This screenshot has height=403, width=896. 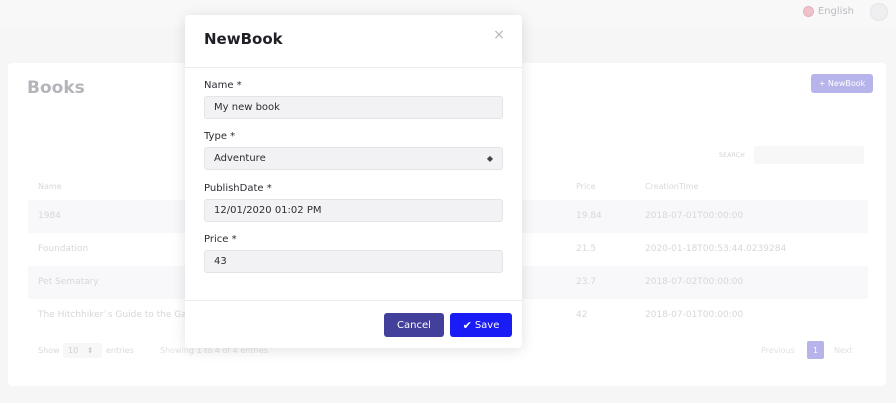 I want to click on close-icon: ×, so click(x=499, y=35).